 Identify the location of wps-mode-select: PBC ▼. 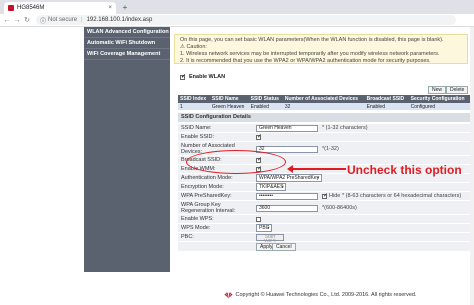
(264, 228).